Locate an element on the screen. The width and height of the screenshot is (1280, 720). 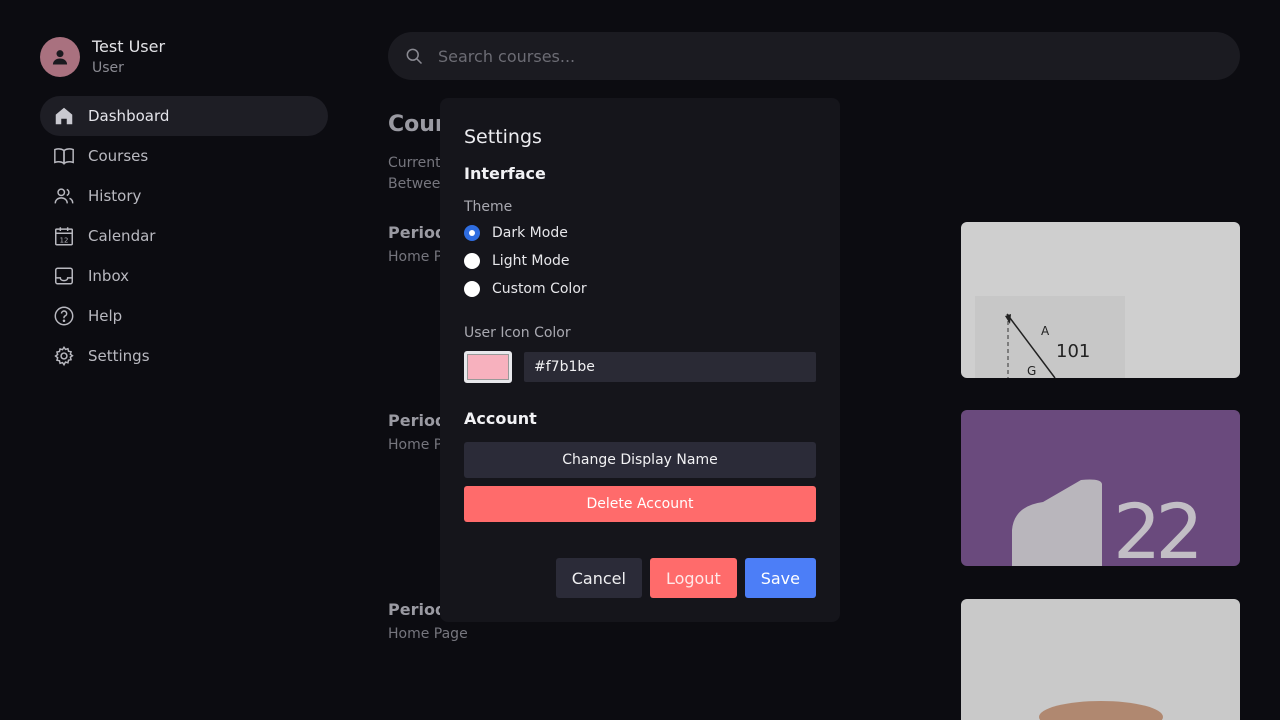
icon-color-row is located at coordinates (640, 367).